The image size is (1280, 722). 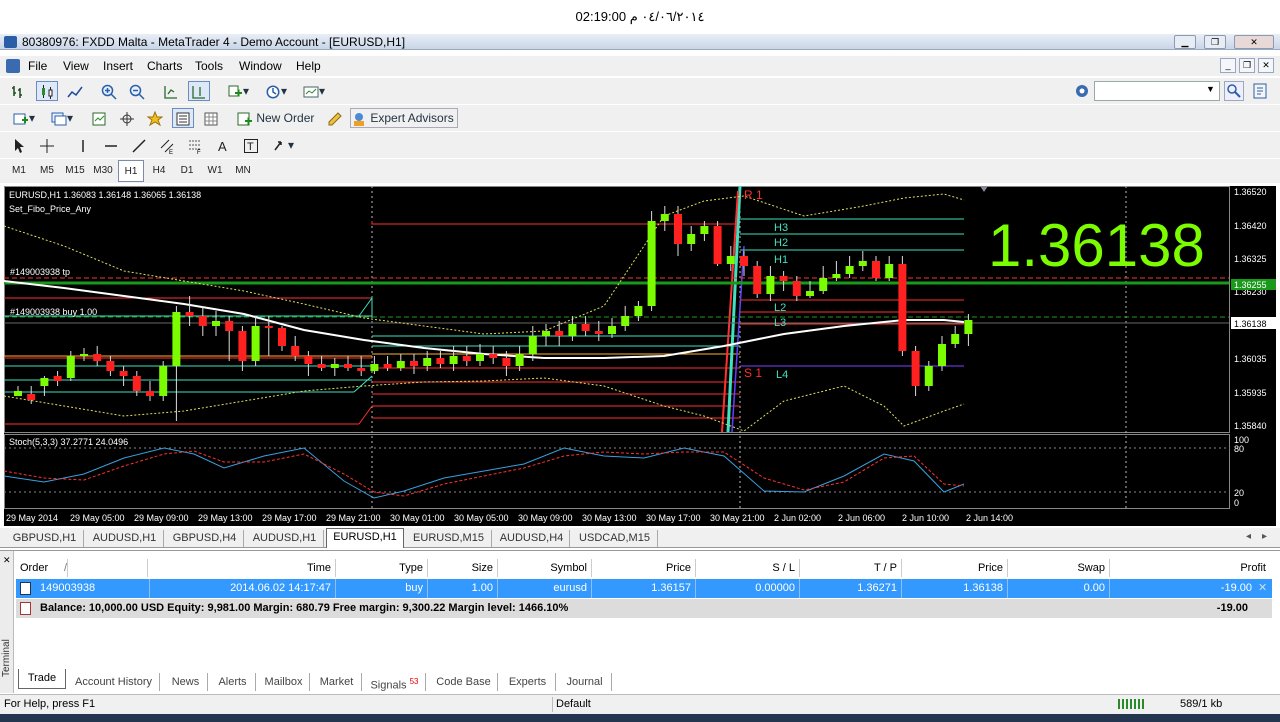 What do you see at coordinates (127, 118) in the screenshot?
I see `data-window-icon` at bounding box center [127, 118].